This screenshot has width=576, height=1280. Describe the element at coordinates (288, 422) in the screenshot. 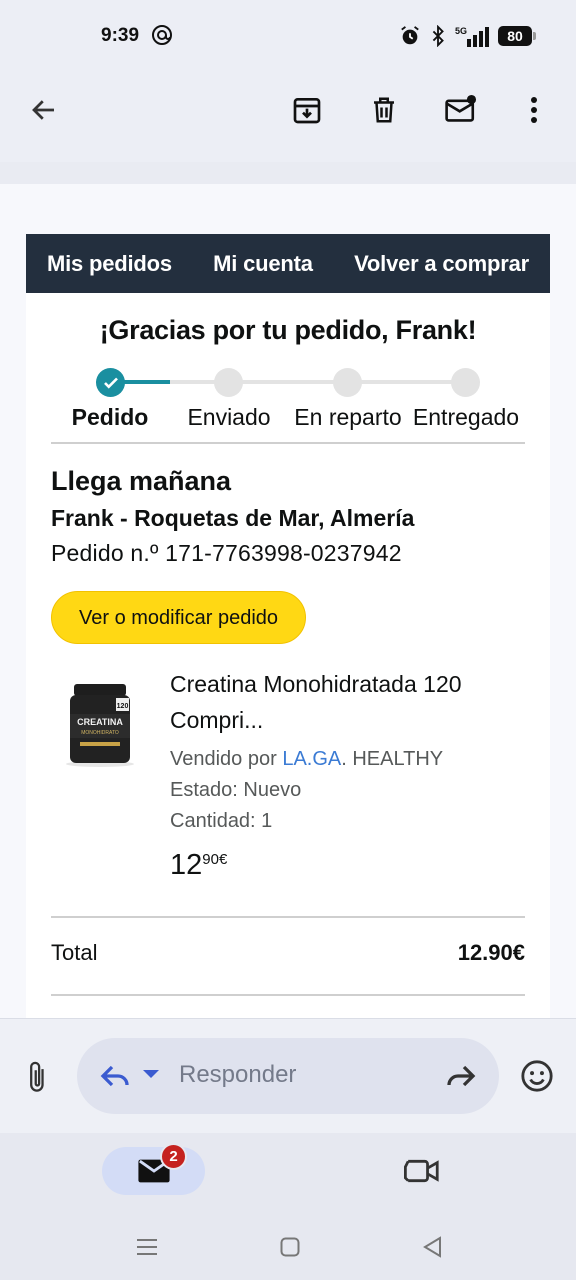

I see `progress-step-labels: Pedido Enviado En reparto Entregado` at that location.